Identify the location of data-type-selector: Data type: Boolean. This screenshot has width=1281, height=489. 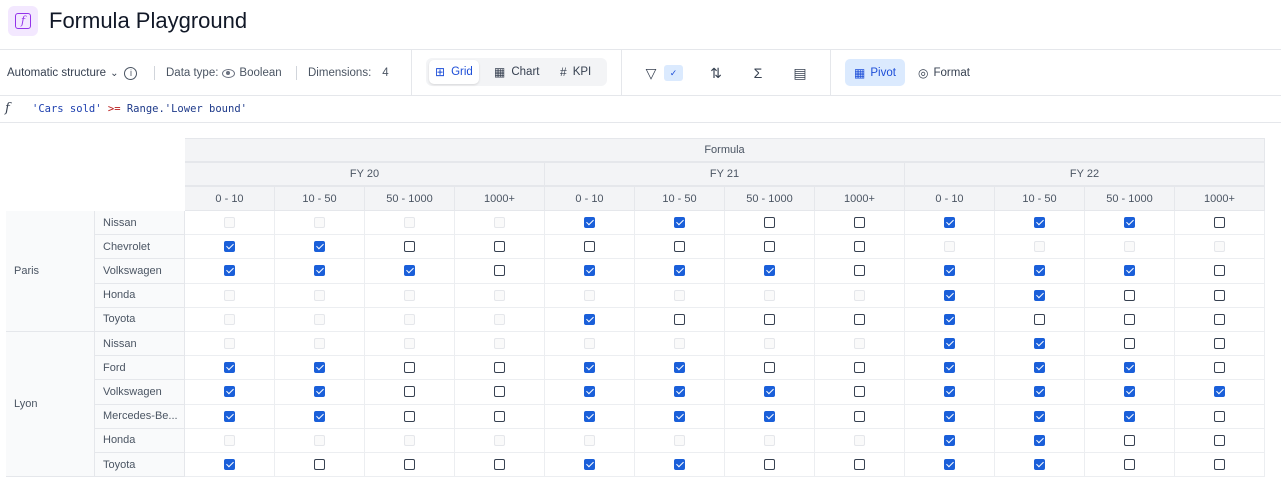
(224, 73).